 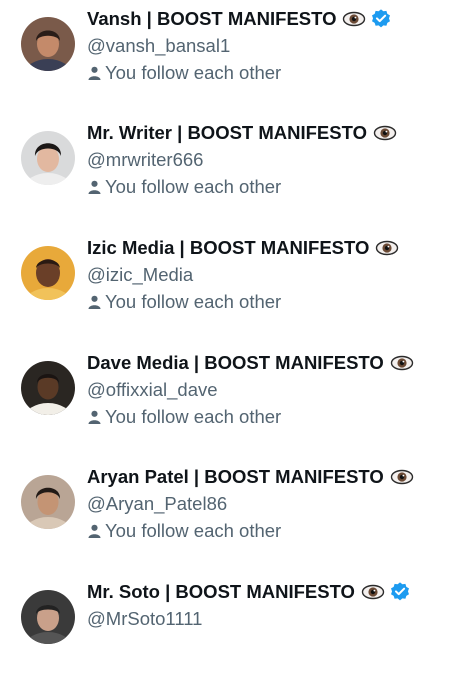 What do you see at coordinates (235, 477) in the screenshot?
I see `display-name: Aryan Patel | BOOST MANIFESTO` at bounding box center [235, 477].